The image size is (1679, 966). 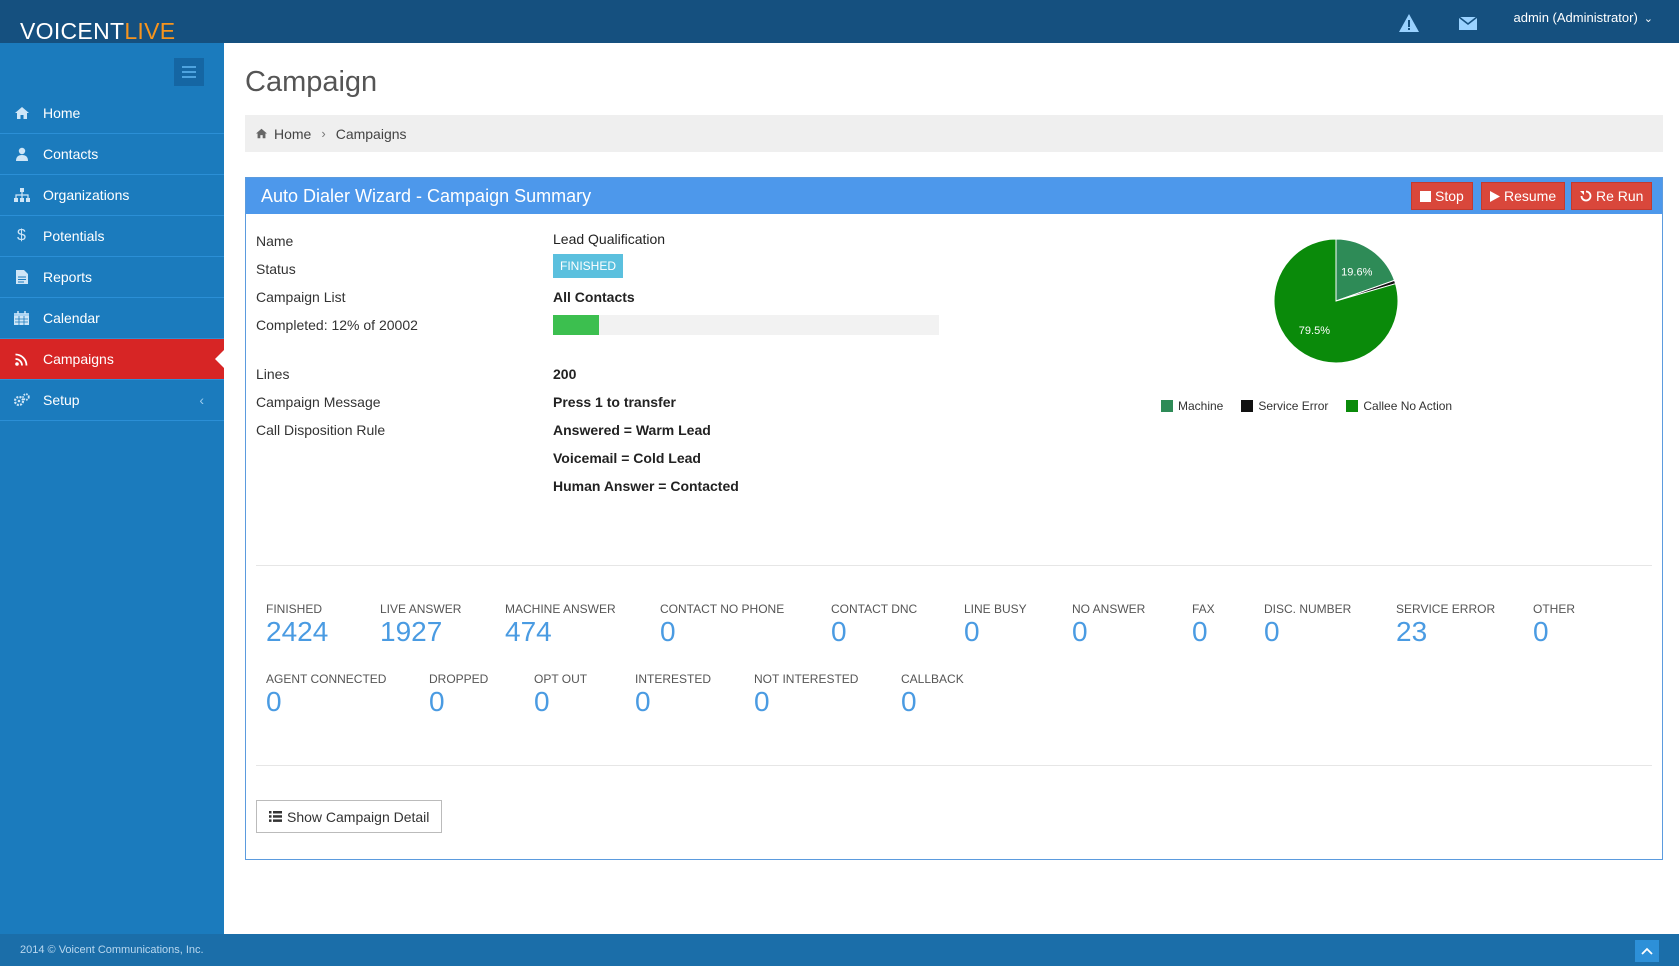 What do you see at coordinates (21, 400) in the screenshot?
I see `gears-icon` at bounding box center [21, 400].